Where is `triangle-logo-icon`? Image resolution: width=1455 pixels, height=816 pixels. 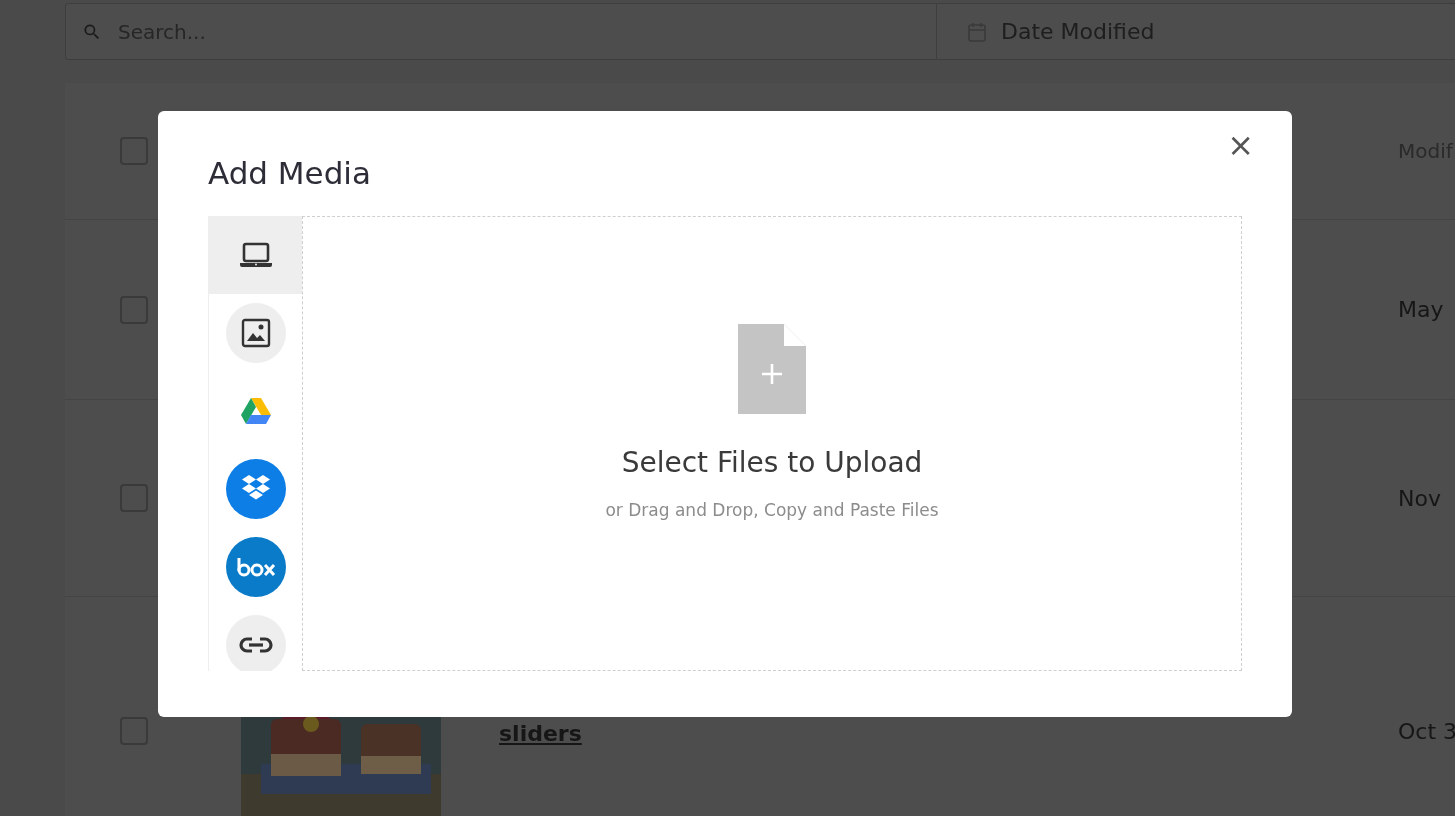 triangle-logo-icon is located at coordinates (255, 411).